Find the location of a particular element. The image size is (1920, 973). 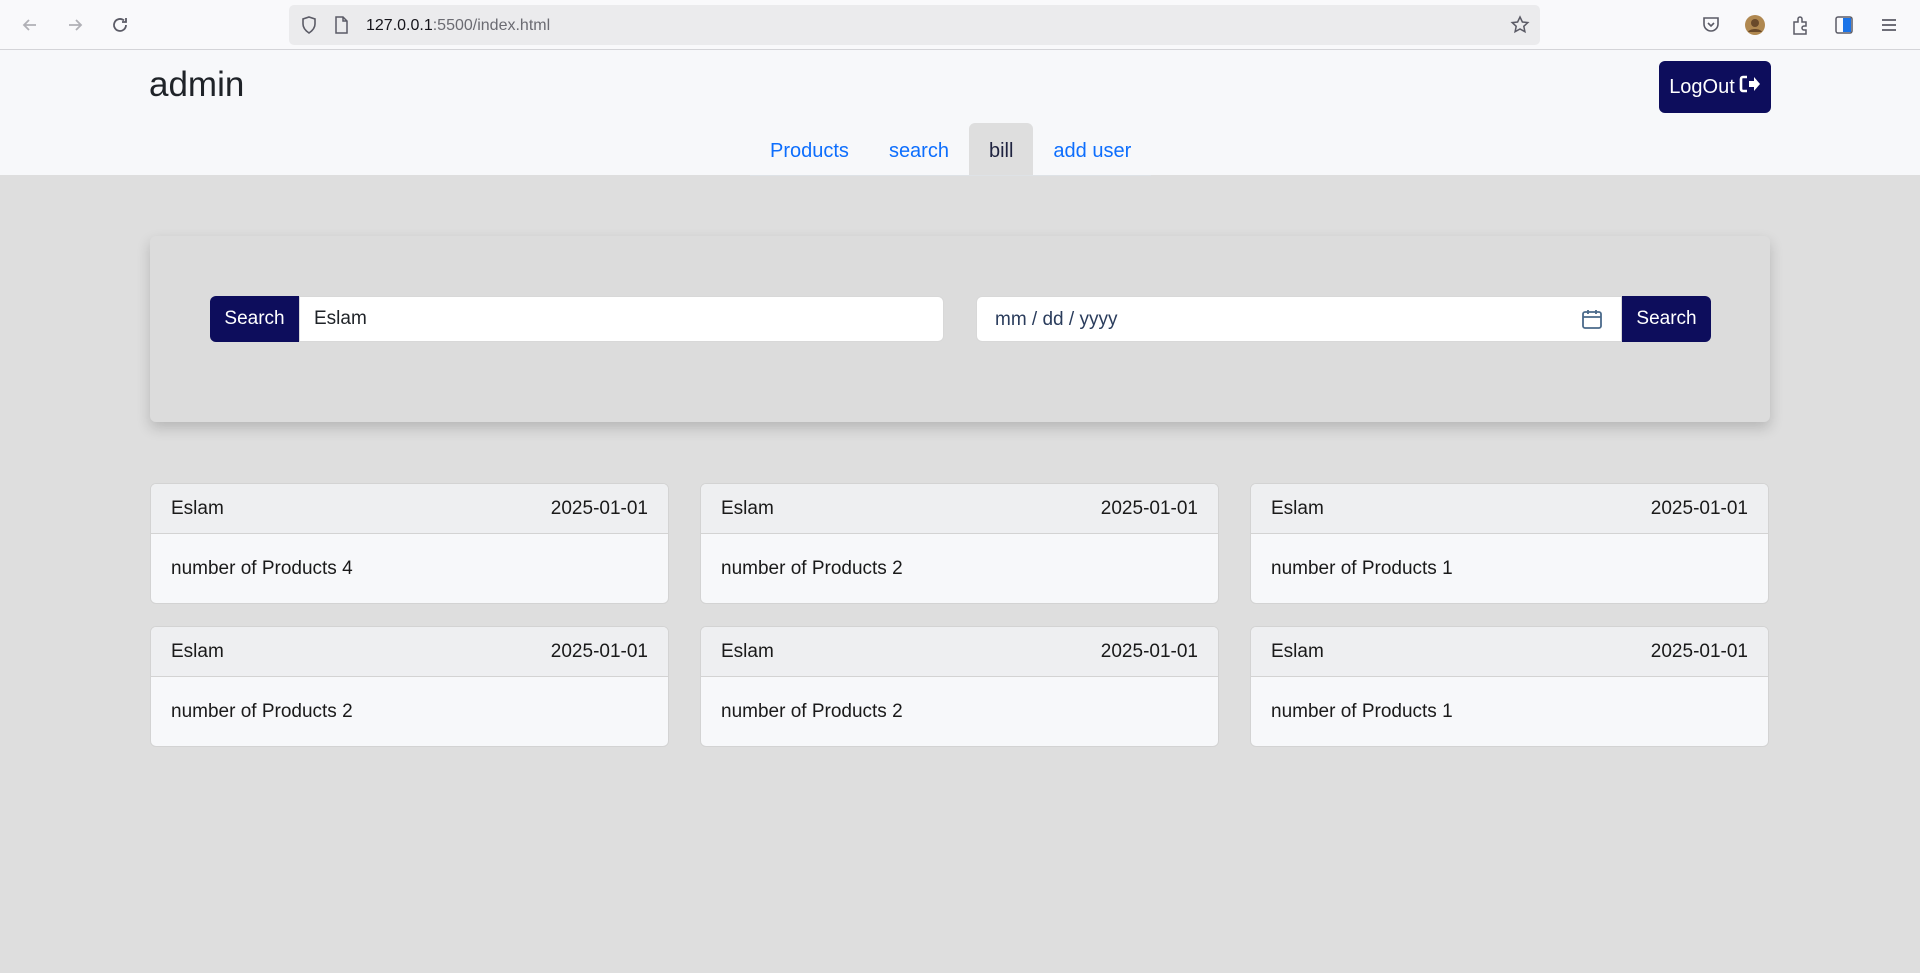

tab-search: search is located at coordinates (919, 149).